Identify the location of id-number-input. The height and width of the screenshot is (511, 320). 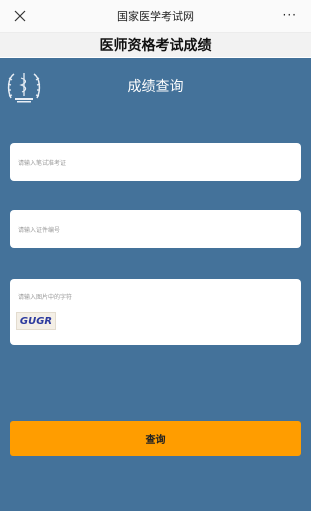
(153, 230).